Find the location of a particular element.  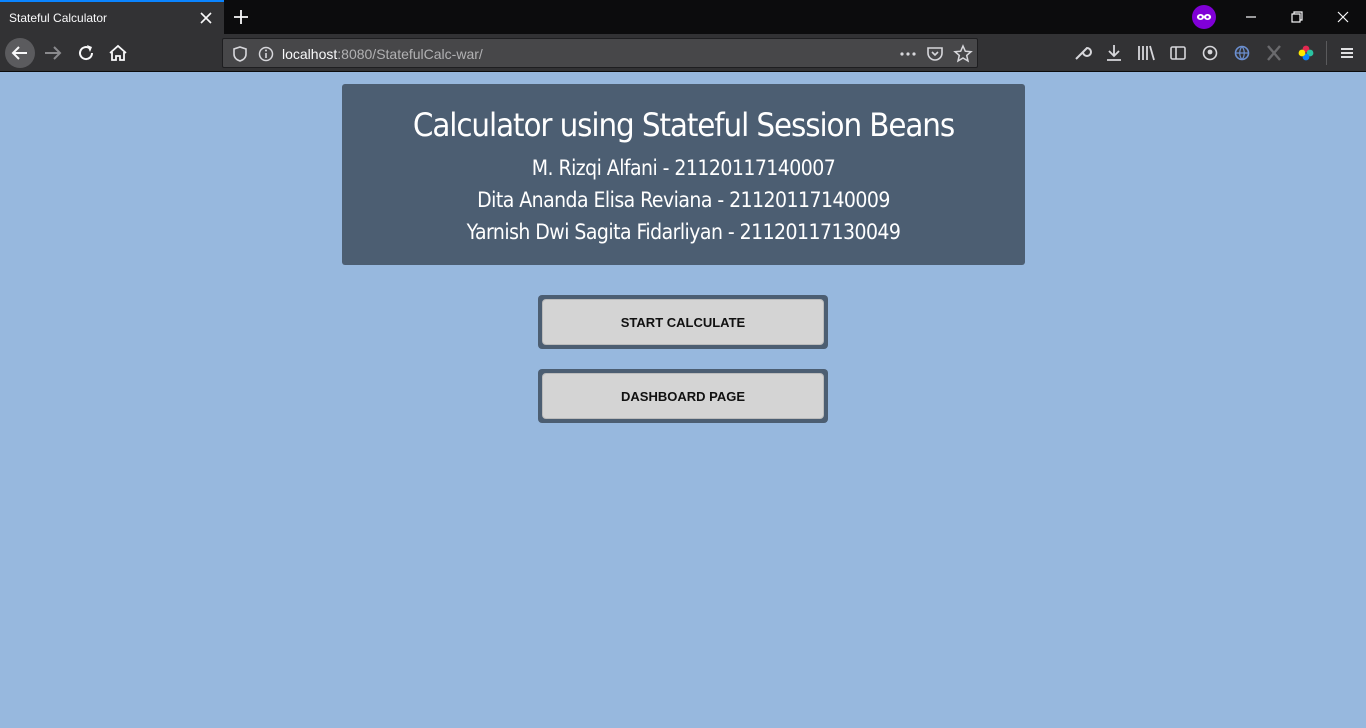

close-tab-icon is located at coordinates (206, 18).